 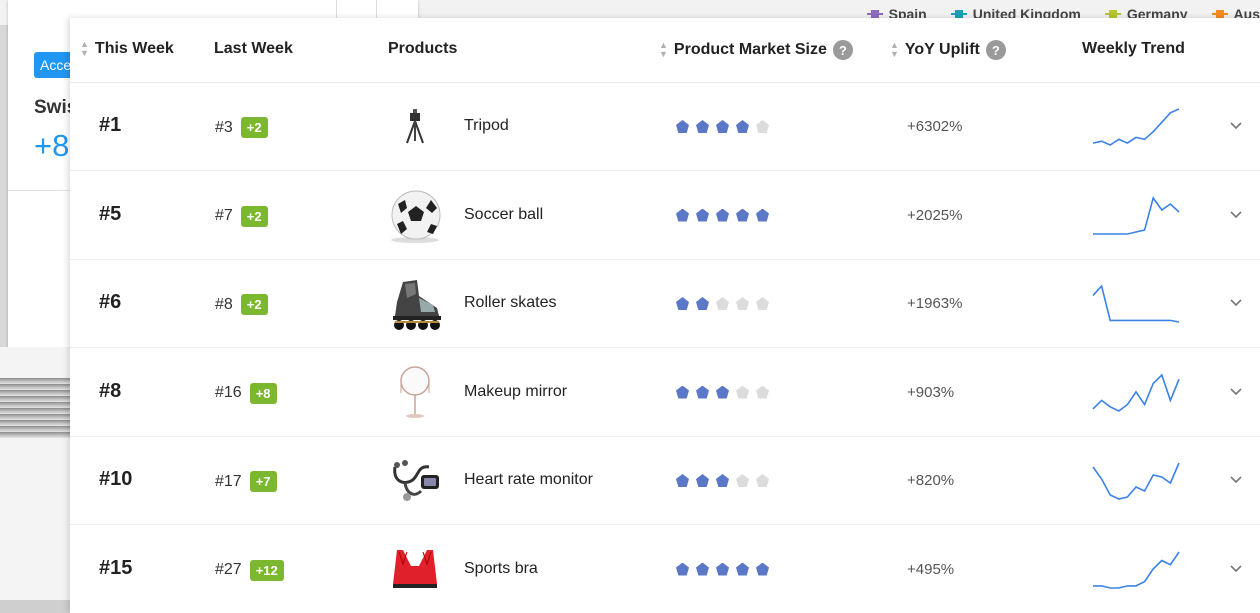 What do you see at coordinates (134, 48) in the screenshot?
I see `header-label: This Week` at bounding box center [134, 48].